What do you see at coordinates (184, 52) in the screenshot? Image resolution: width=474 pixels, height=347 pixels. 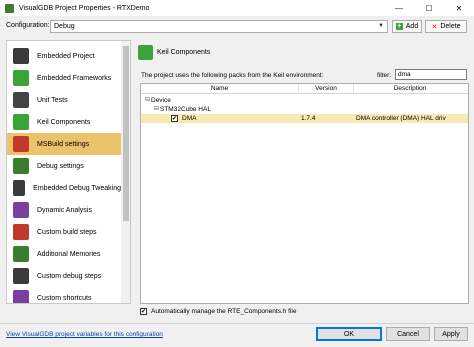 I see `panel-title: Keil Components` at bounding box center [184, 52].